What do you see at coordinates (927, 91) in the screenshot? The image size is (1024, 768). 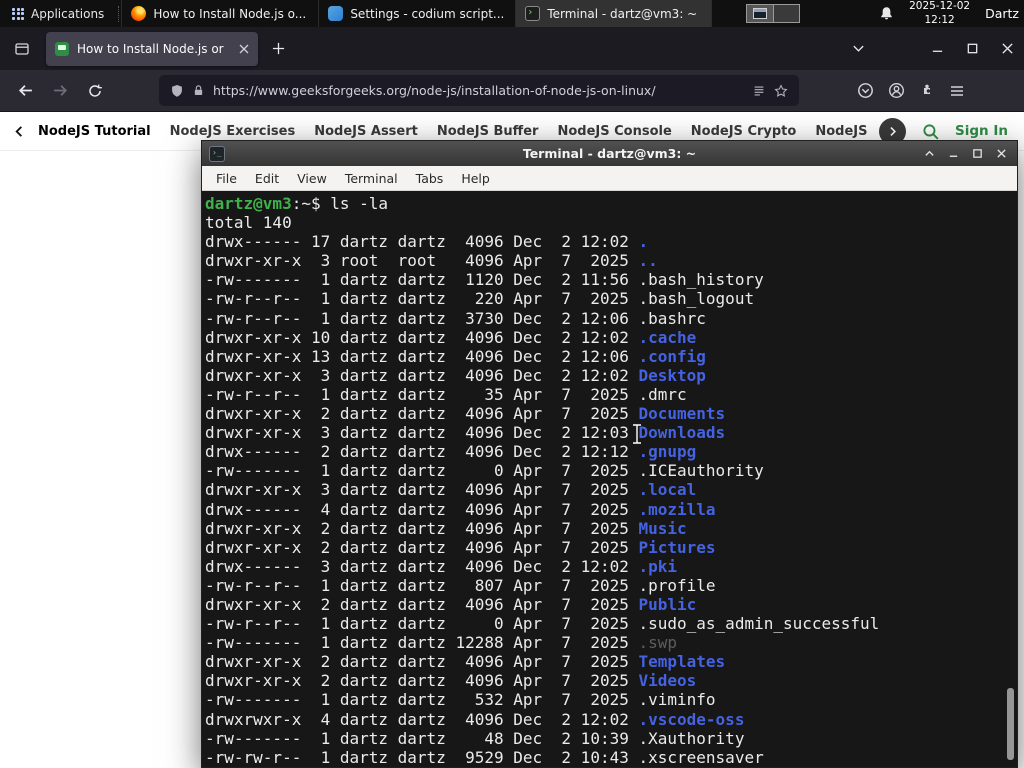 I see `extensions-icon` at bounding box center [927, 91].